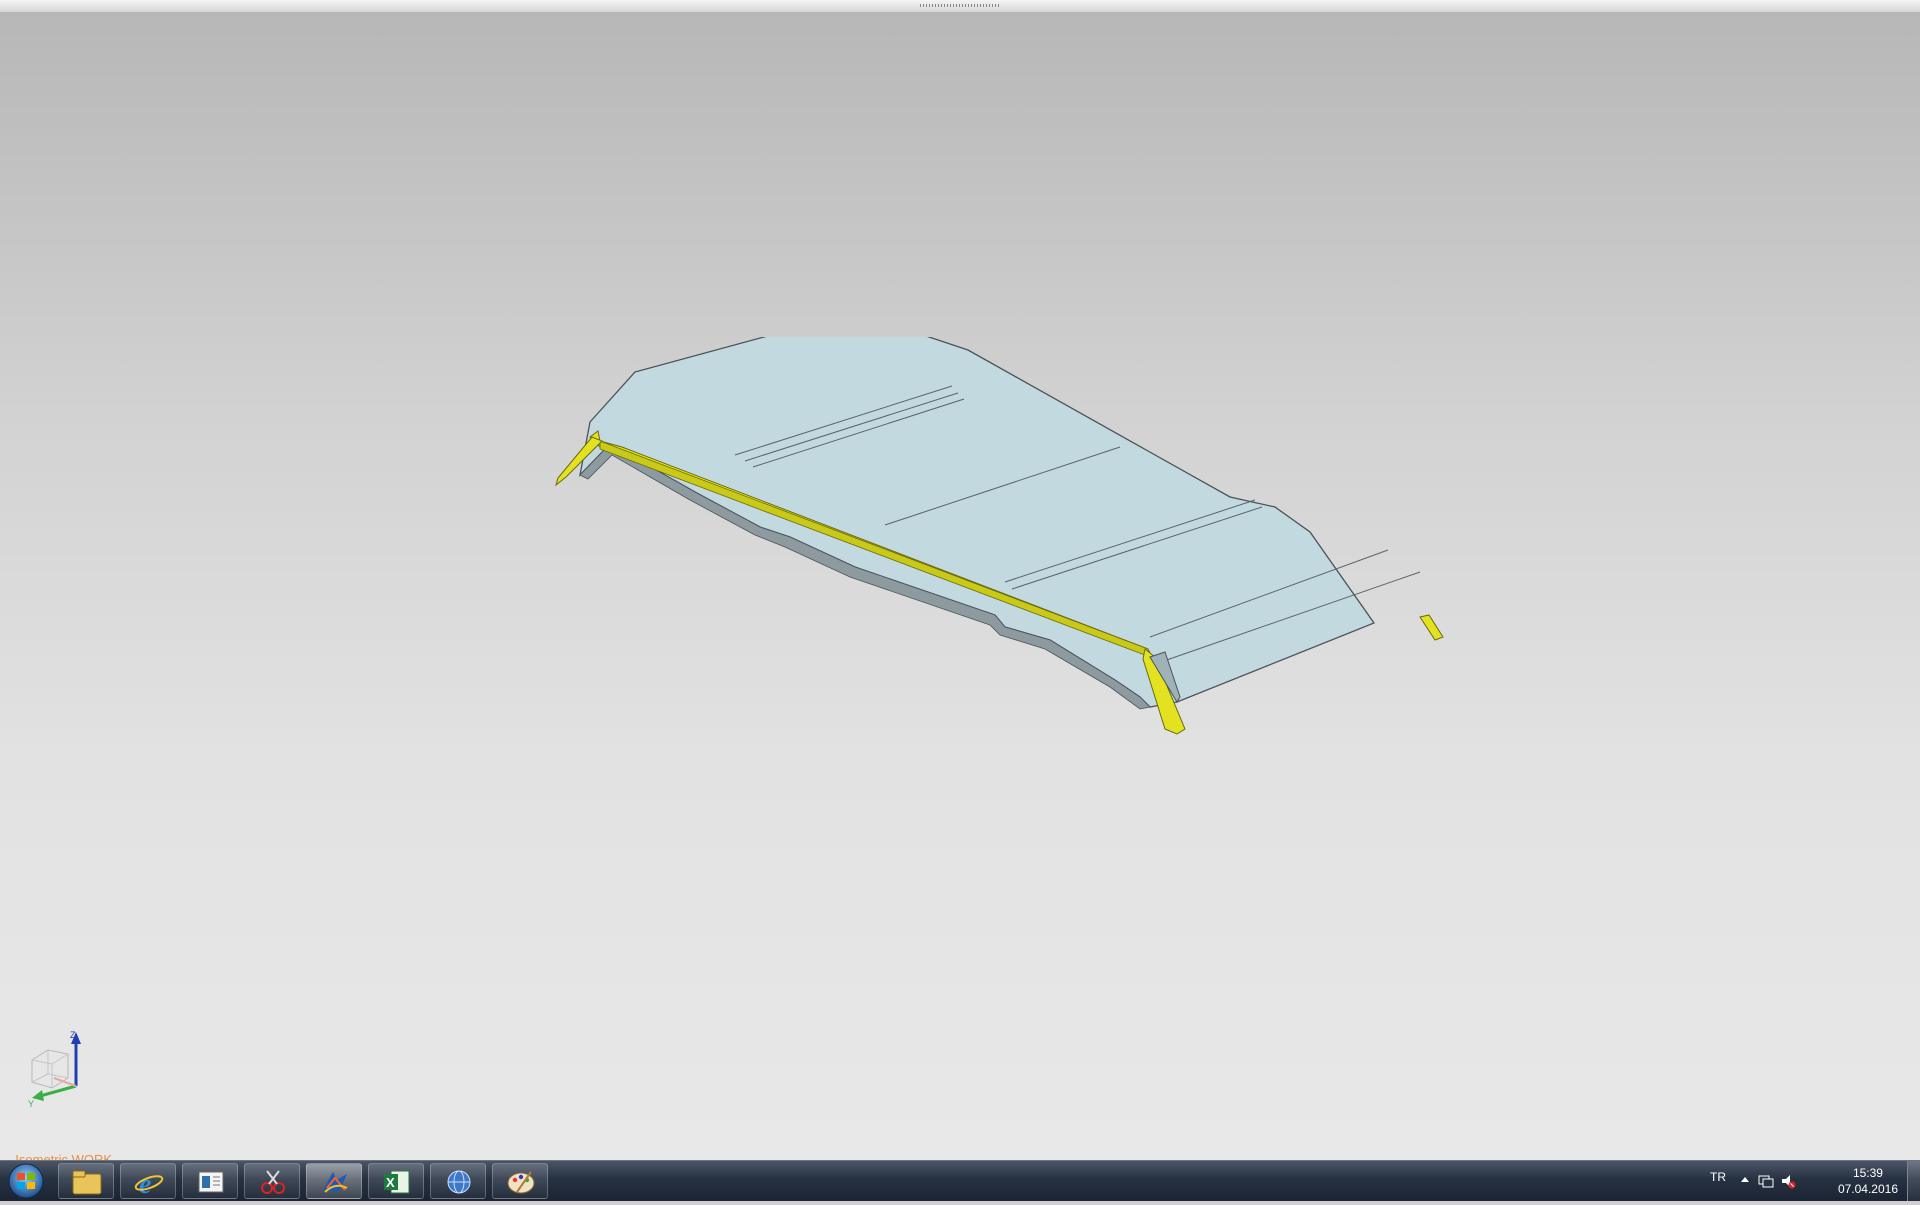  I want to click on system-tray: TR 15:39 07.04.2016, so click(1810, 1181).